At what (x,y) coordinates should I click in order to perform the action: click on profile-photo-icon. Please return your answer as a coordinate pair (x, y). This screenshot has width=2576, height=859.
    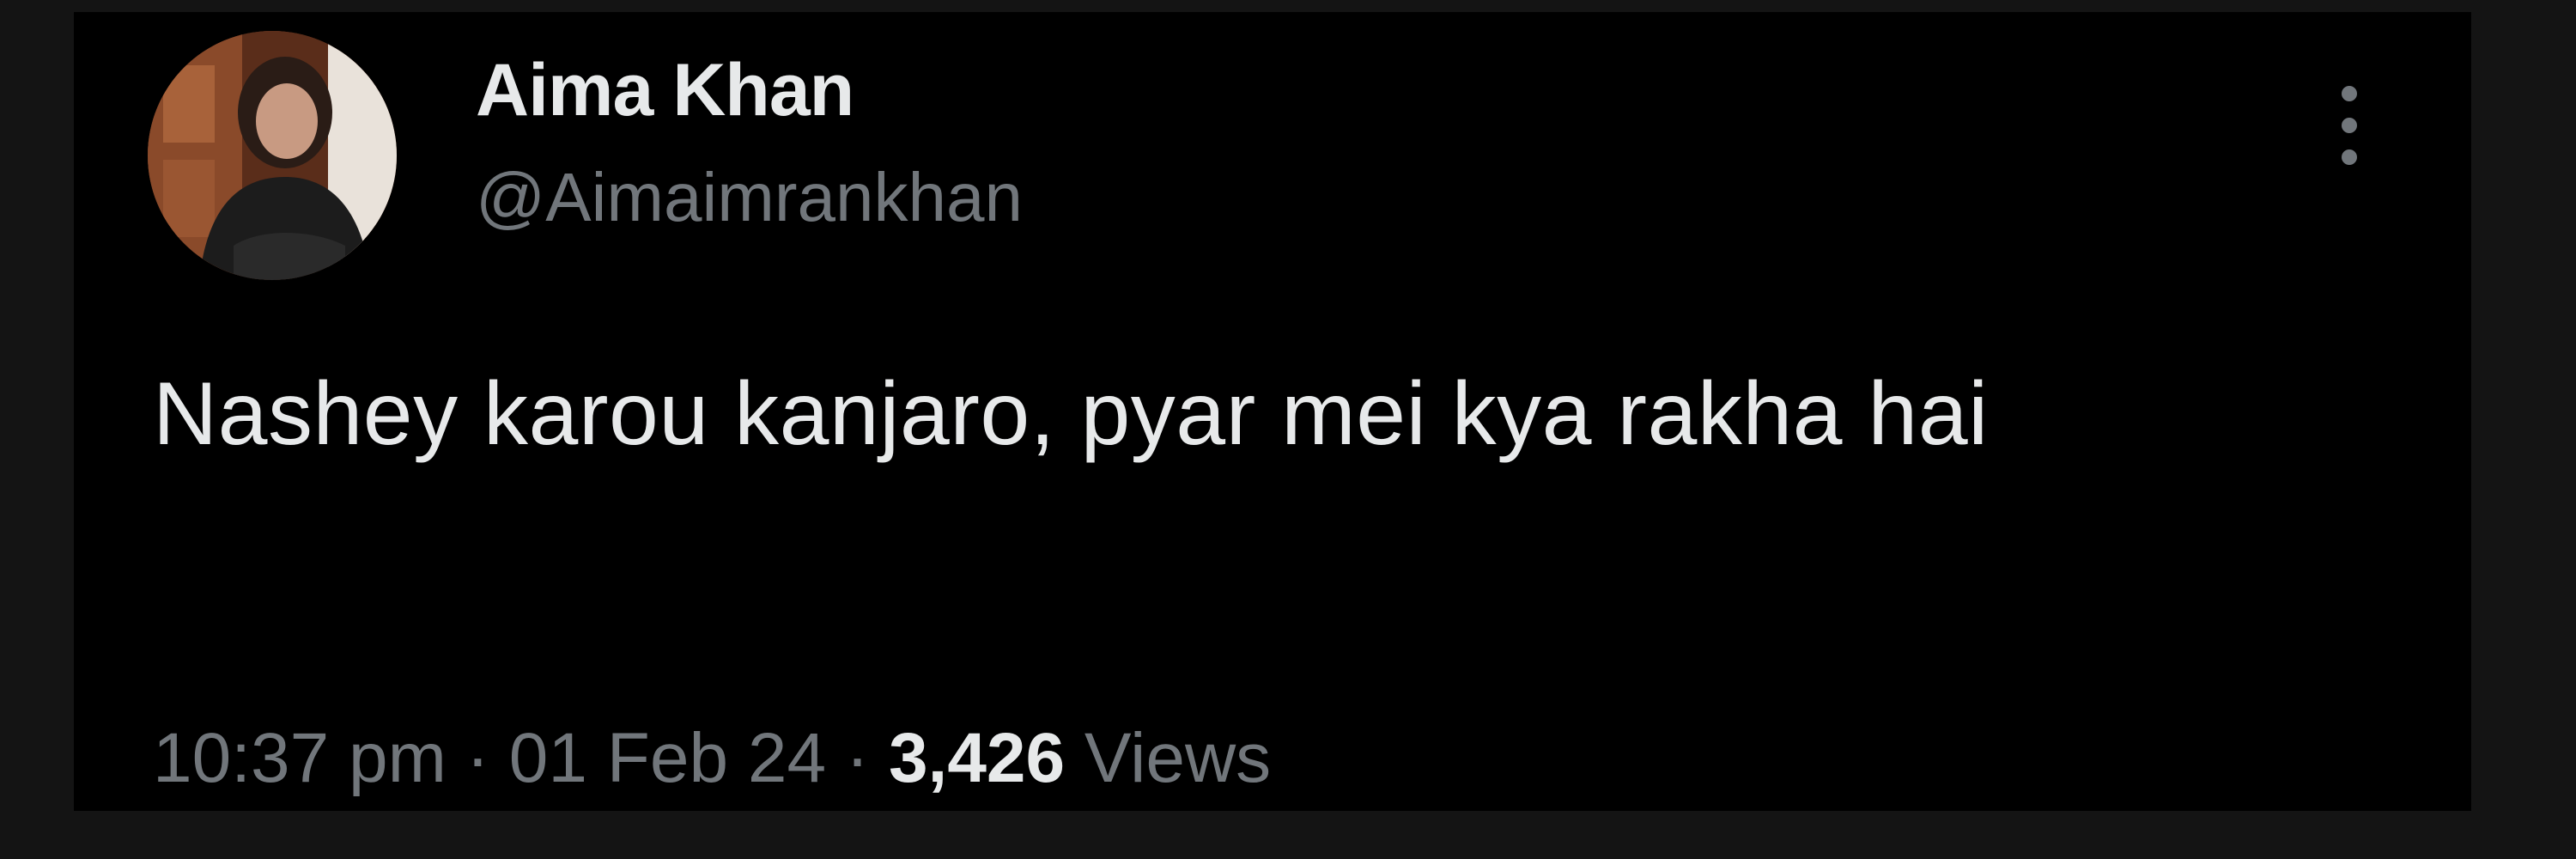
    Looking at the image, I should click on (272, 156).